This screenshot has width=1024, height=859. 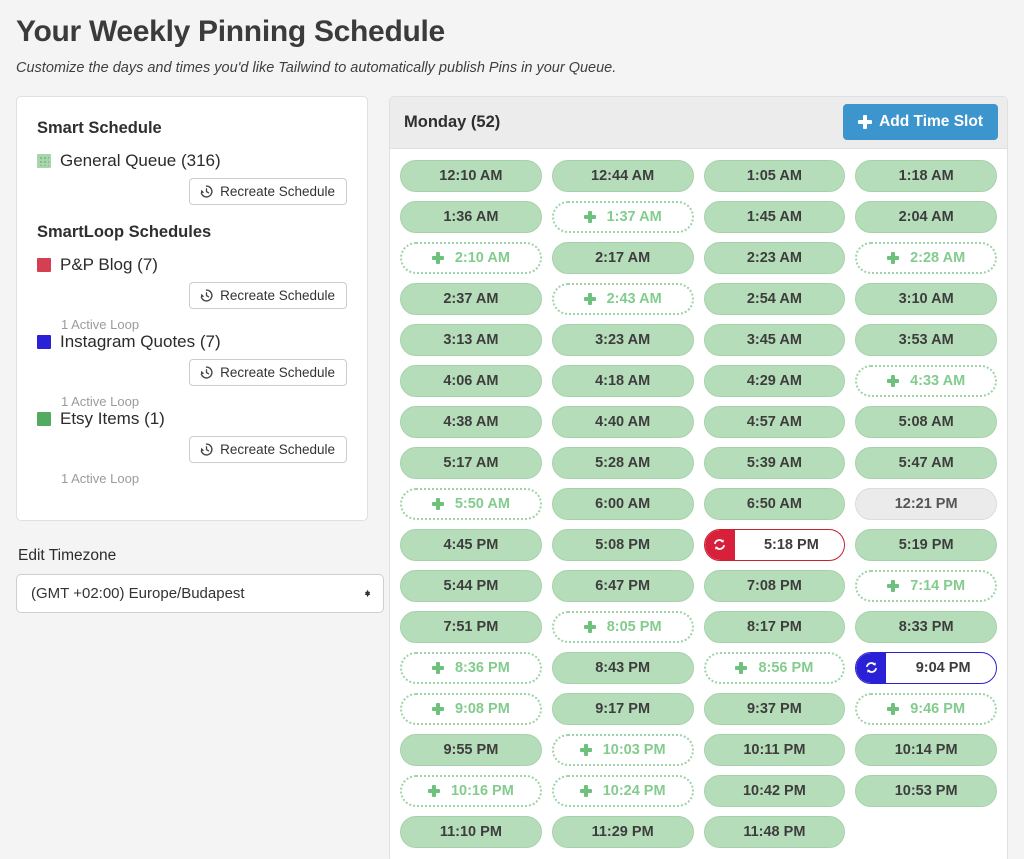 What do you see at coordinates (471, 626) in the screenshot?
I see `time-slot-filled: 7:51 PM` at bounding box center [471, 626].